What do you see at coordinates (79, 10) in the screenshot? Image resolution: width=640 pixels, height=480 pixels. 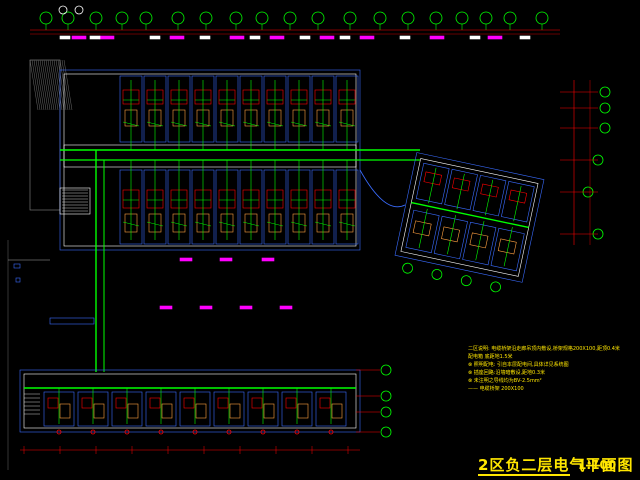 I see `north-arrow` at bounding box center [79, 10].